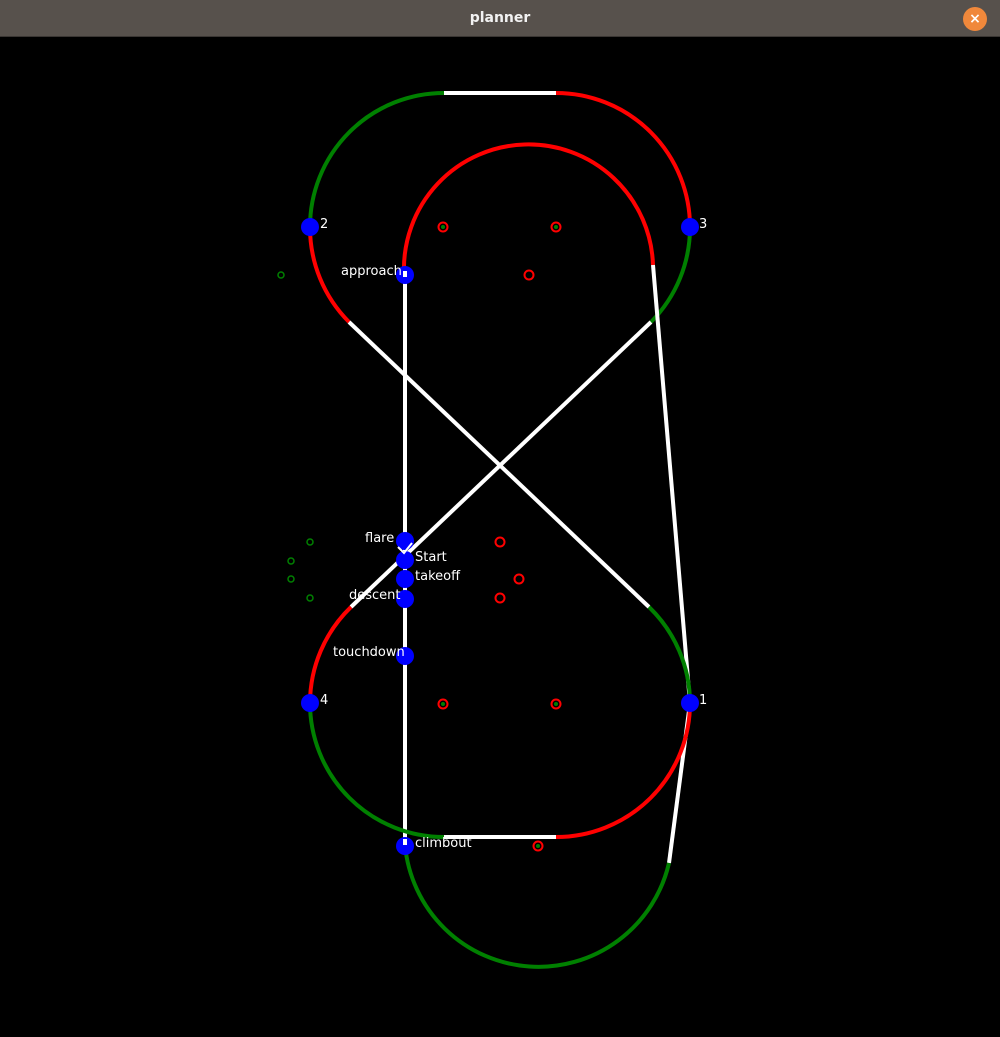 The height and width of the screenshot is (1037, 1000). I want to click on close-icon: ×, so click(975, 19).